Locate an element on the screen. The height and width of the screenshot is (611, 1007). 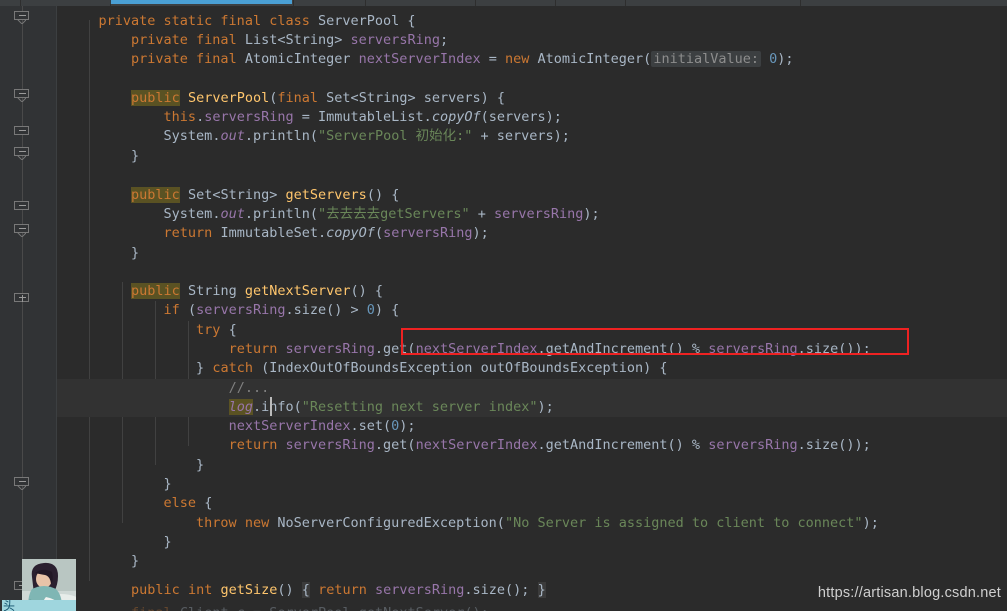
inline-parameter-hint: initialValue: is located at coordinates (706, 59).